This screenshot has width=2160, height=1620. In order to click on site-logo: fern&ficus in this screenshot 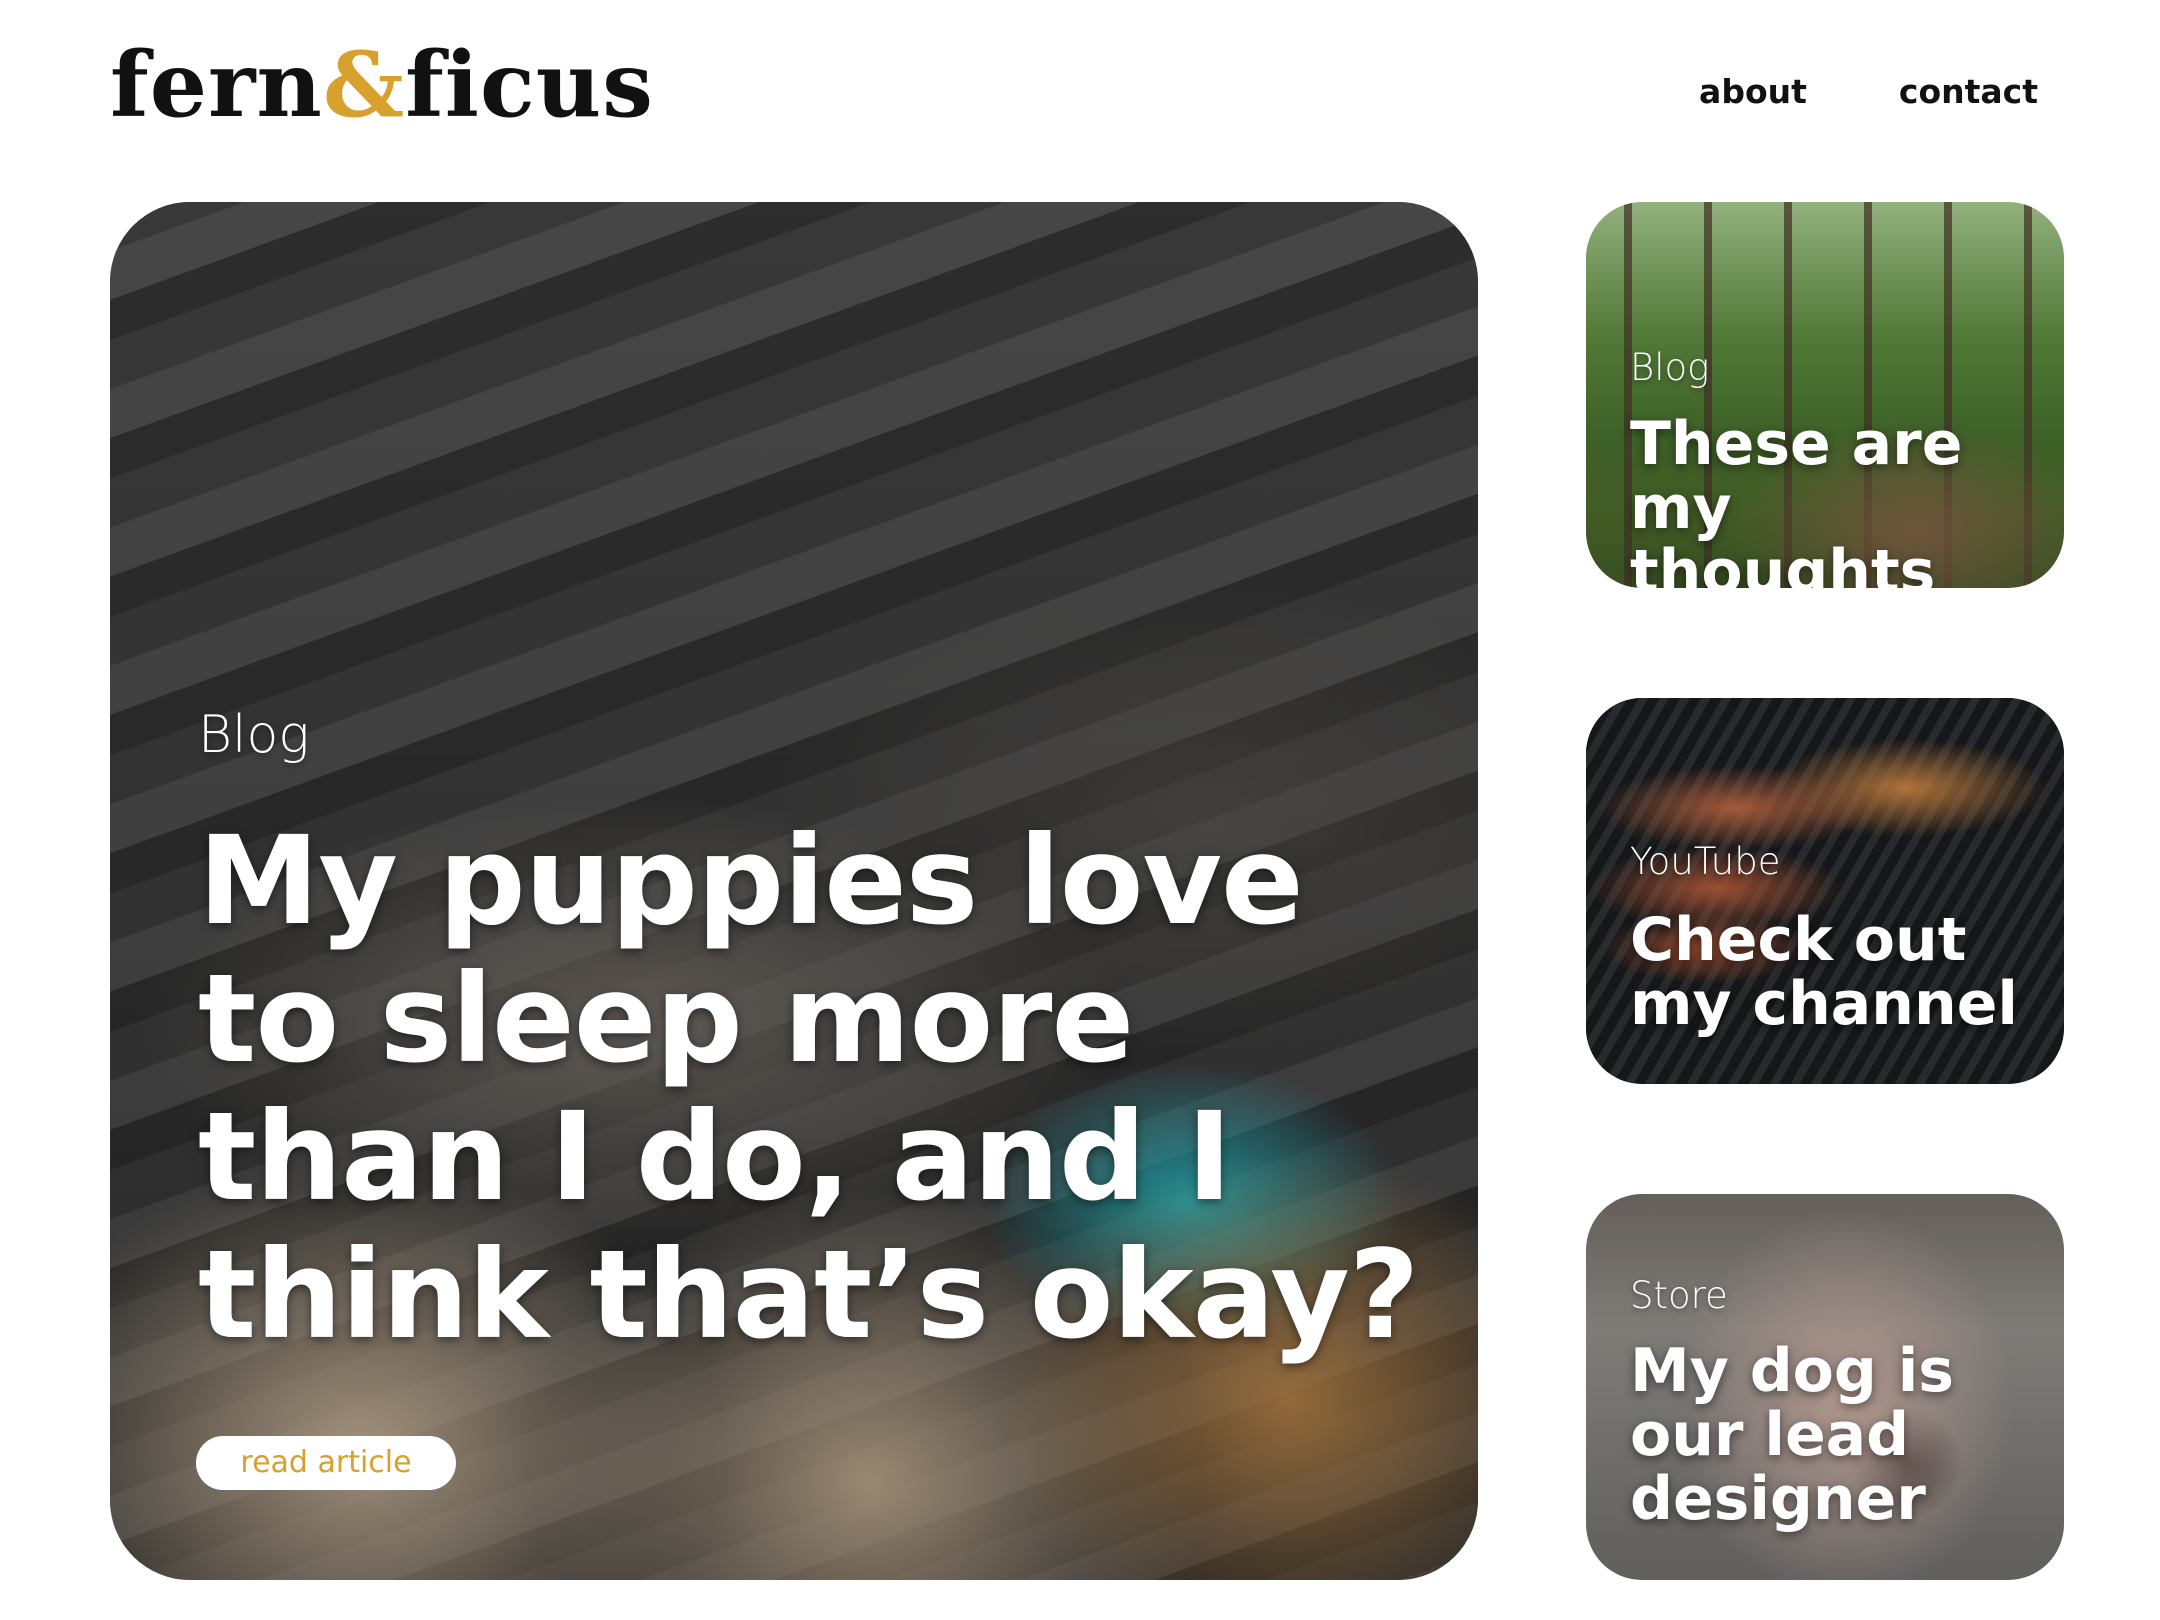, I will do `click(382, 85)`.